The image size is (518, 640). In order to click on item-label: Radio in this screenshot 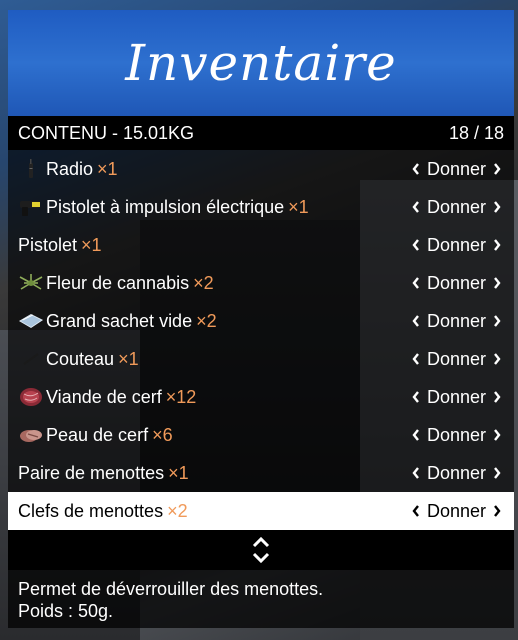, I will do `click(70, 168)`.